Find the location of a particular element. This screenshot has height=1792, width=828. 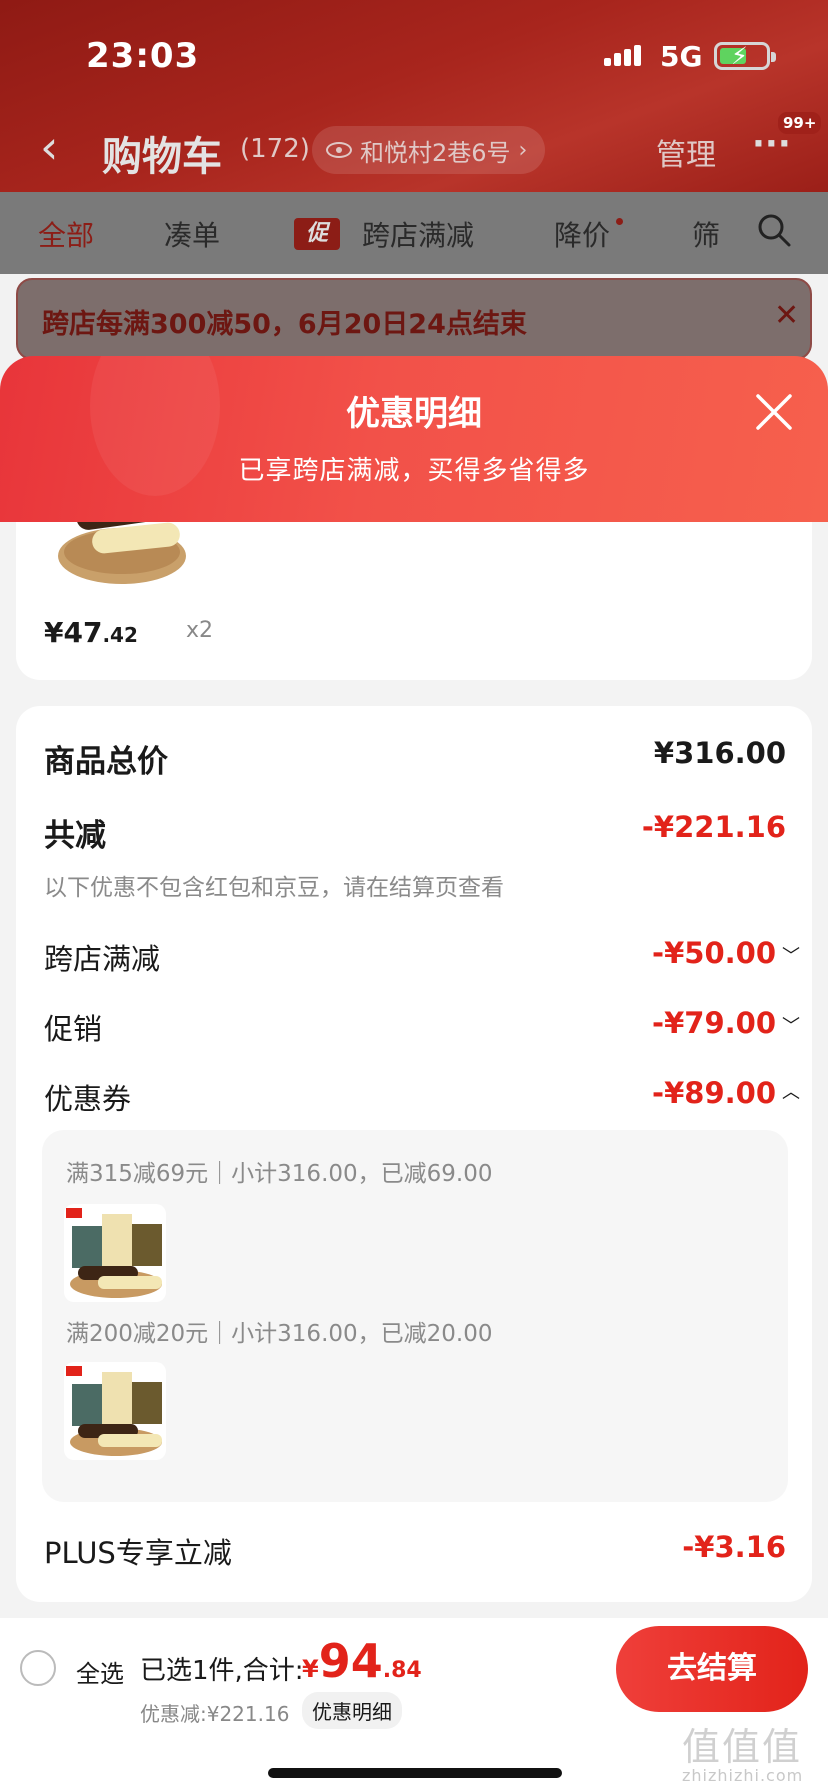

discount-amount: 优惠减:¥221.16 is located at coordinates (215, 1714).